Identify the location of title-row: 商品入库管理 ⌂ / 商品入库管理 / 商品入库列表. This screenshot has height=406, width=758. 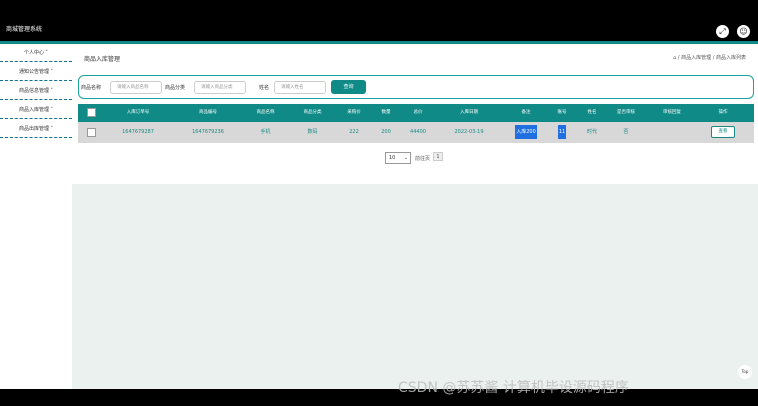
(415, 58).